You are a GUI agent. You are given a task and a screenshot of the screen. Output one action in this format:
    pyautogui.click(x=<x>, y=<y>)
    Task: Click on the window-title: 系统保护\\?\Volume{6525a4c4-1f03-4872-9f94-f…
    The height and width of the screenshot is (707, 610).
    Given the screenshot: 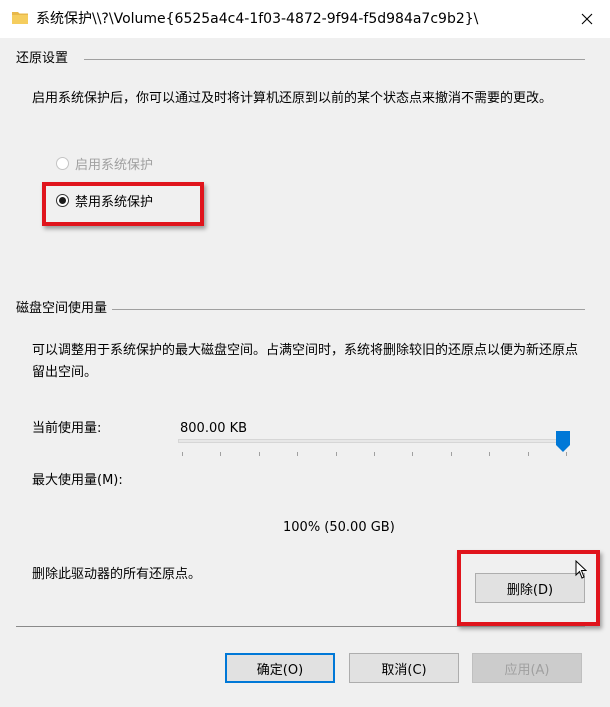 What is the action you would take?
    pyautogui.click(x=257, y=19)
    